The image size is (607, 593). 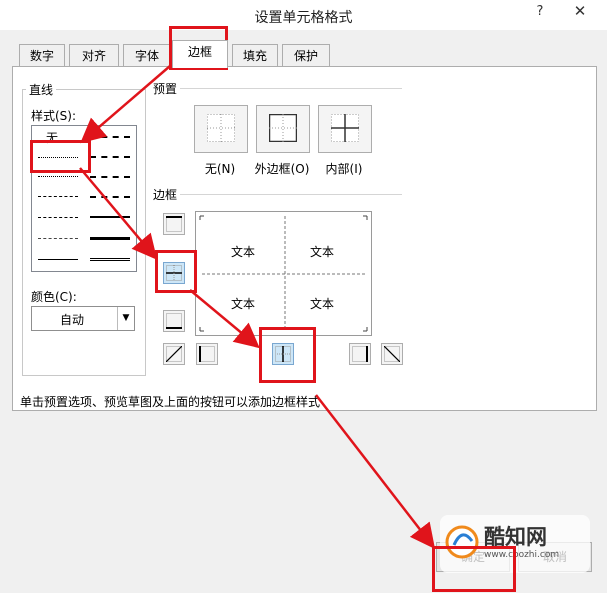 What do you see at coordinates (54, 296) in the screenshot?
I see `color-label: 颜色(C):` at bounding box center [54, 296].